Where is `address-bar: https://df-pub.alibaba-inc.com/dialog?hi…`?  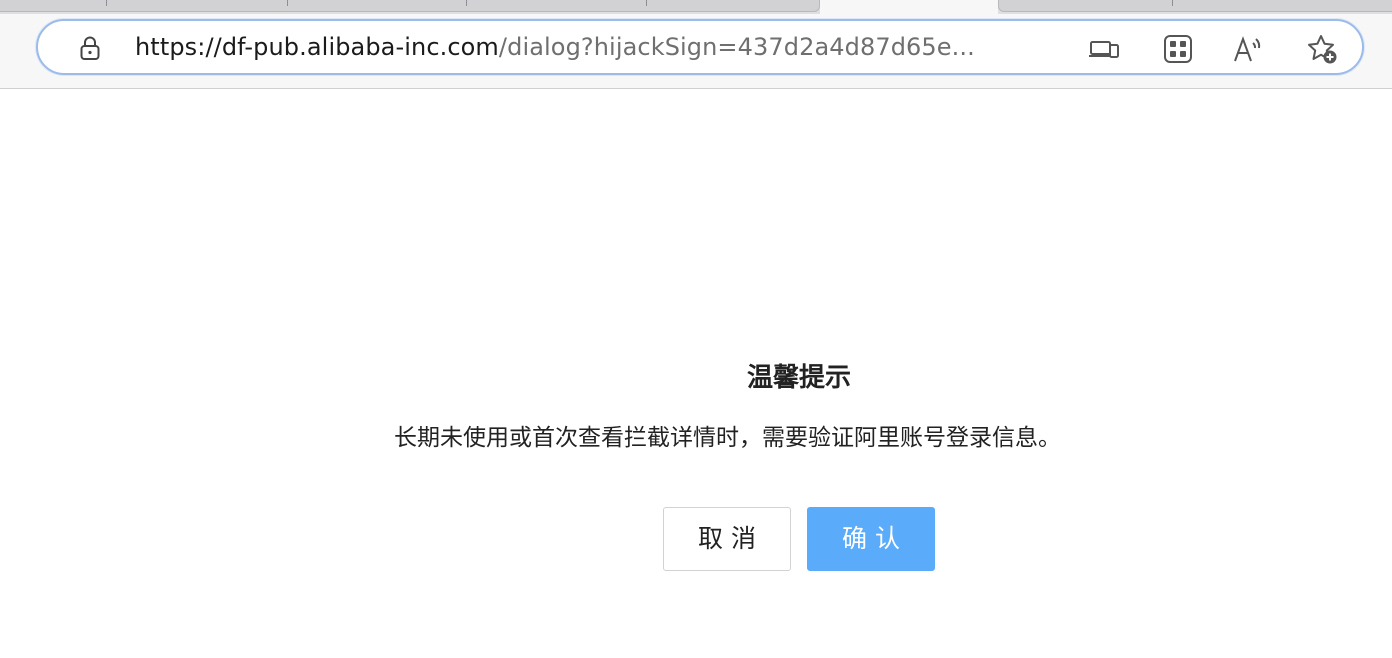 address-bar: https://df-pub.alibaba-inc.com/dialog?hi… is located at coordinates (700, 47).